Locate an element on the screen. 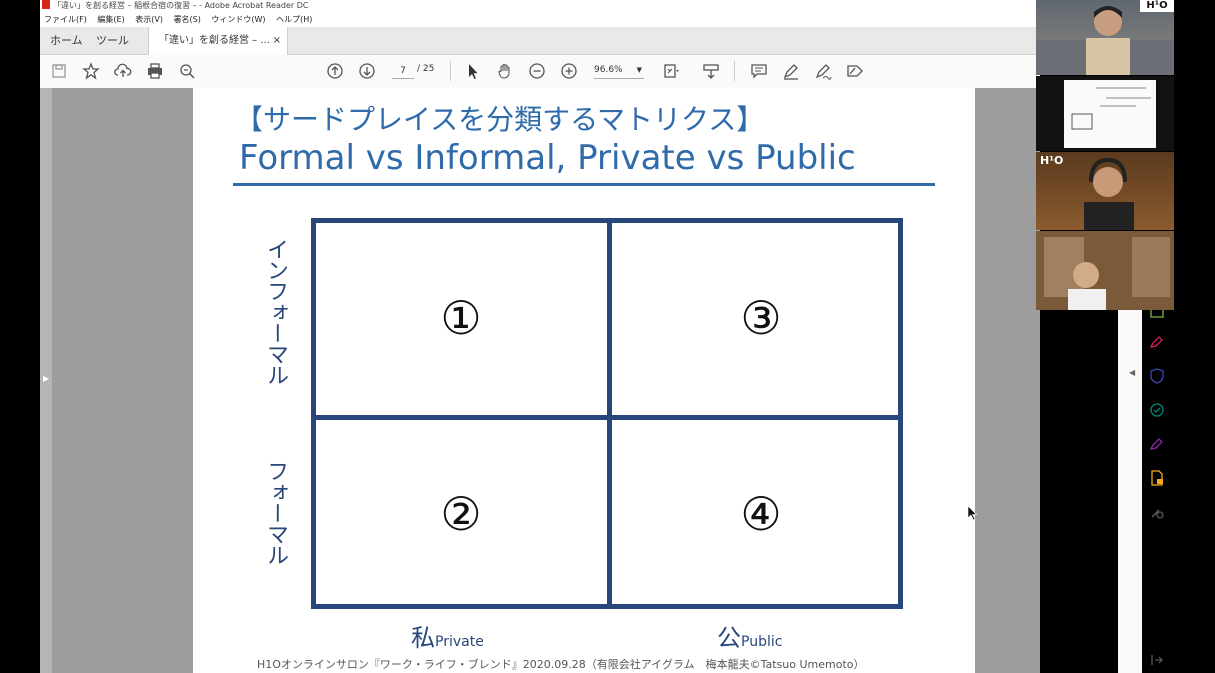 Image resolution: width=1215 pixels, height=673 pixels. axis-label-private: 私Private is located at coordinates (447, 635).